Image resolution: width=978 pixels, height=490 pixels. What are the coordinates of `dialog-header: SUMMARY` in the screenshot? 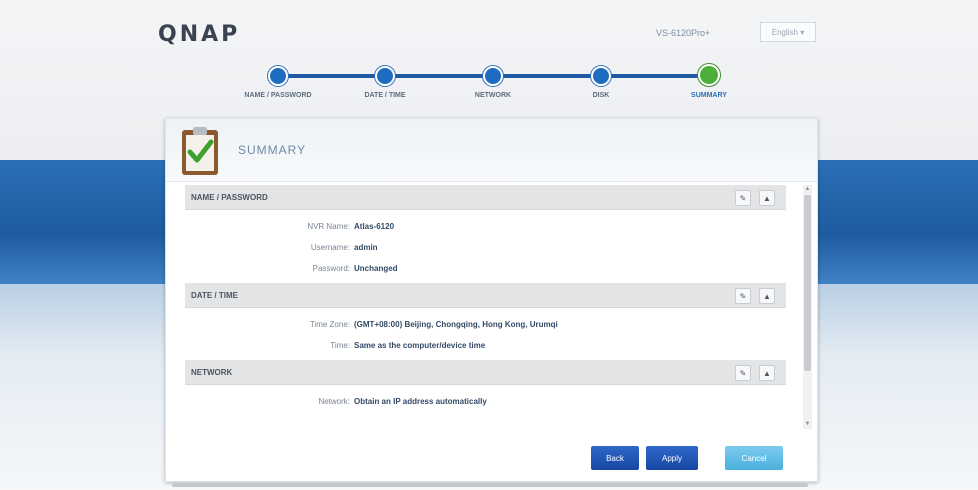 It's located at (491, 150).